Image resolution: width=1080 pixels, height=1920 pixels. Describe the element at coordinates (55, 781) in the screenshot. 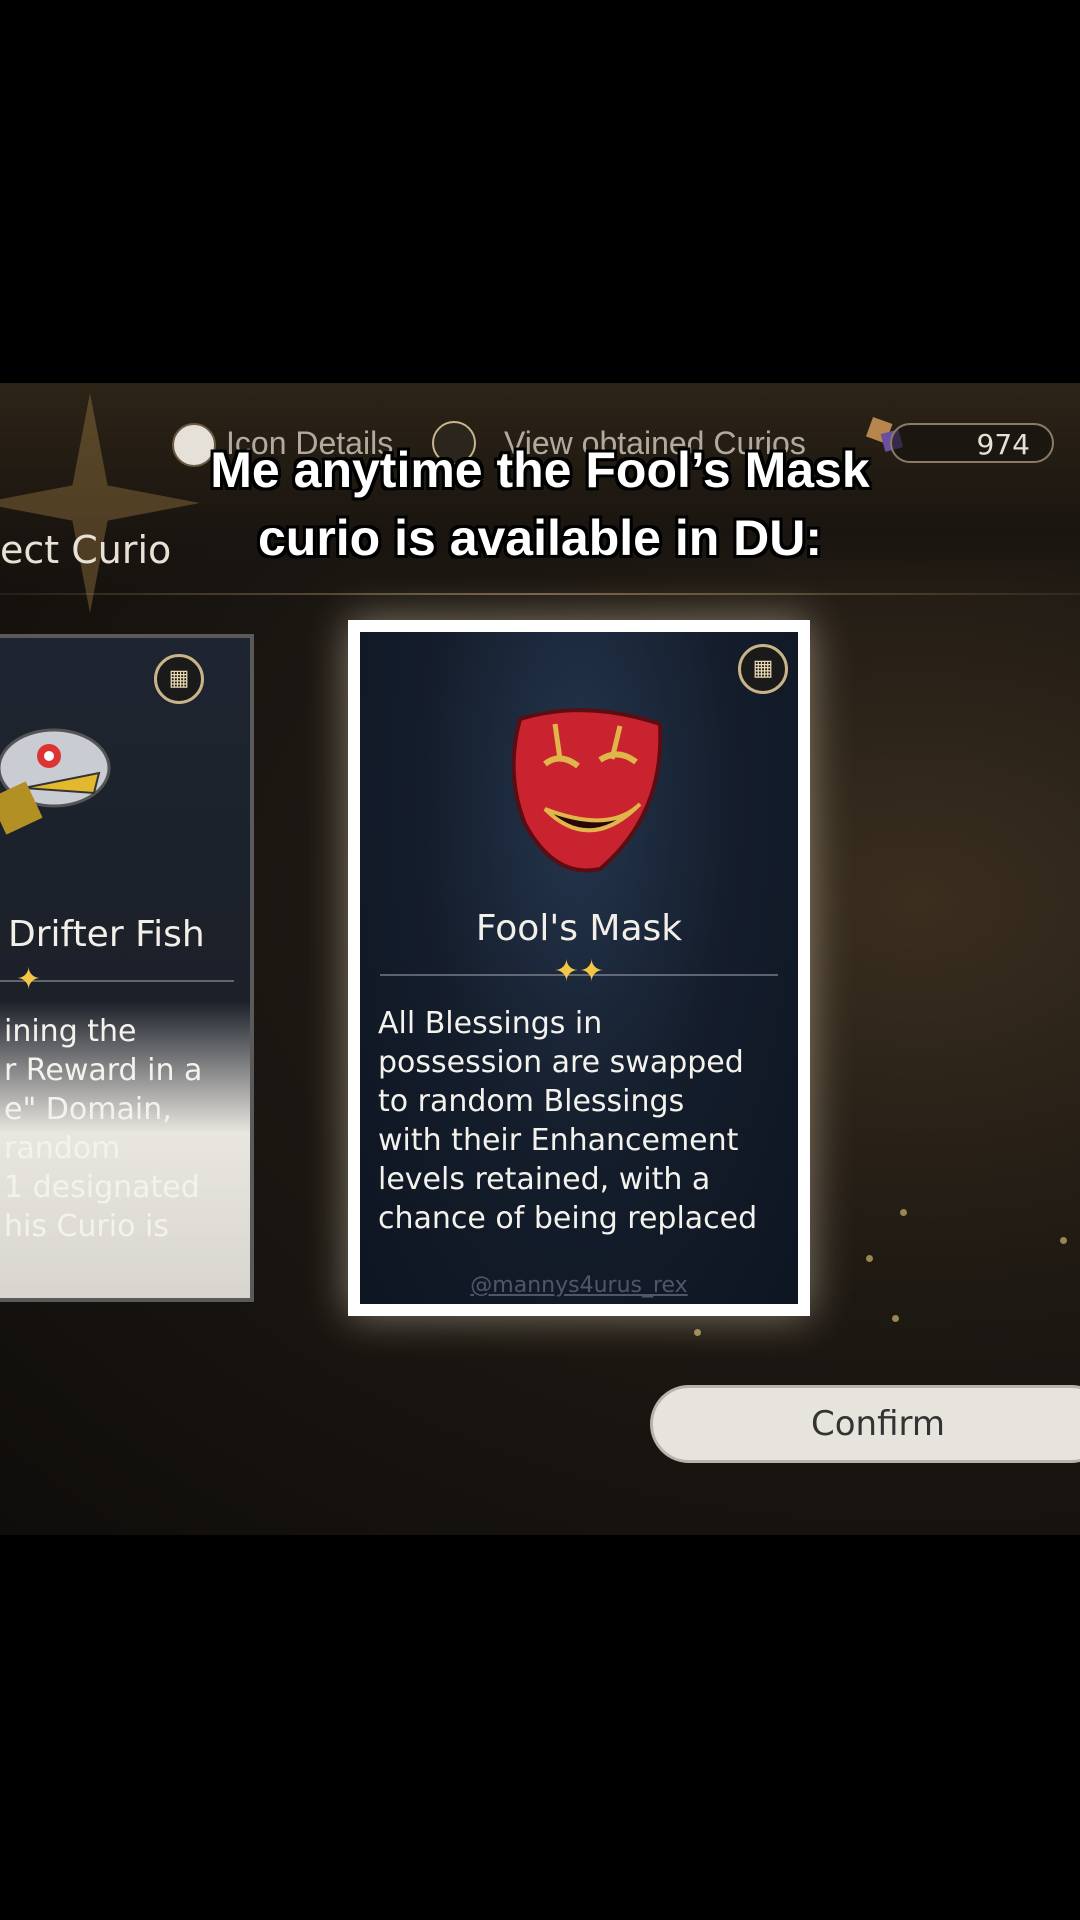

I see `fish-icon` at that location.